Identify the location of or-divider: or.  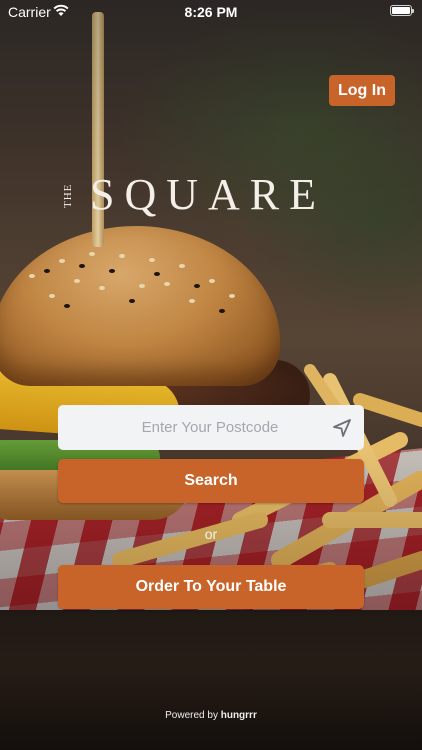
(211, 534).